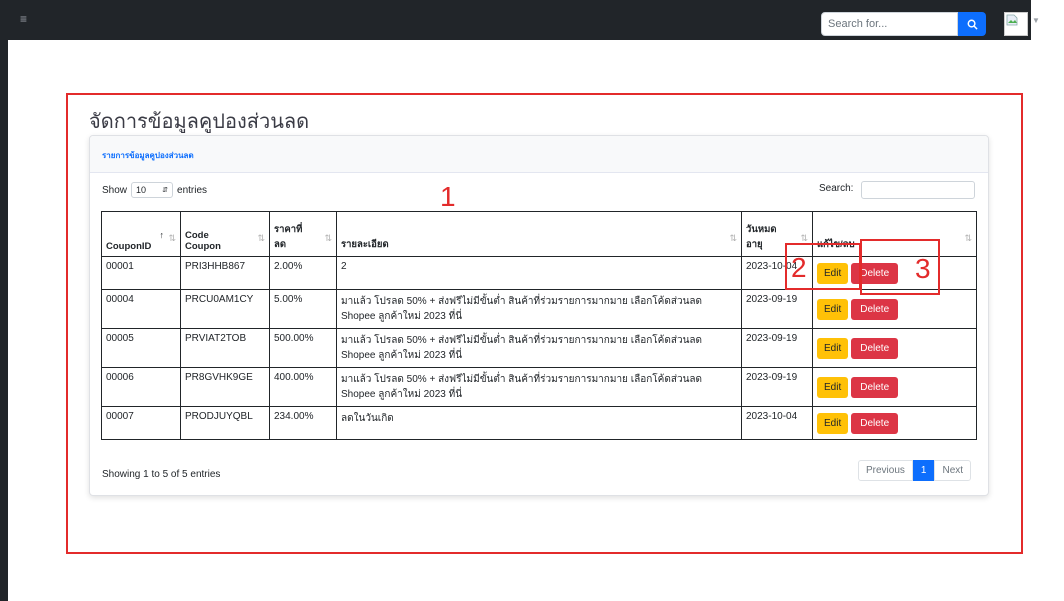 This screenshot has height=601, width=1064. I want to click on top-navbar: ≡, so click(515, 20).